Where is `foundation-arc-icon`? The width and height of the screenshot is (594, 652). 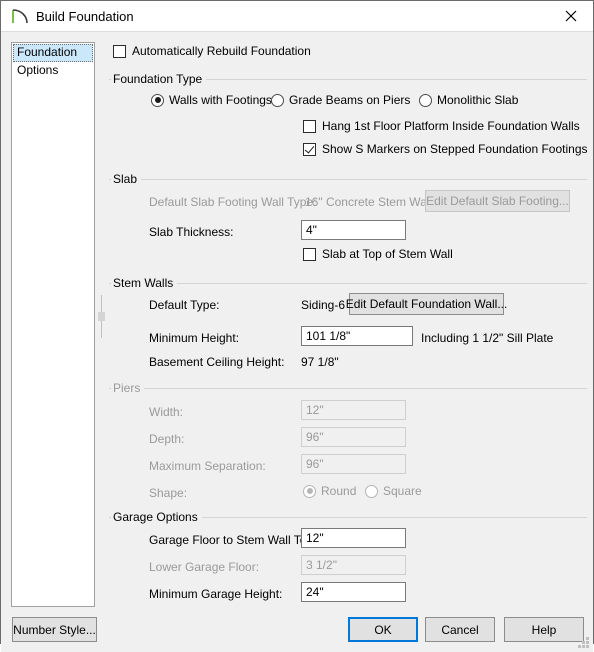
foundation-arc-icon is located at coordinates (20, 16).